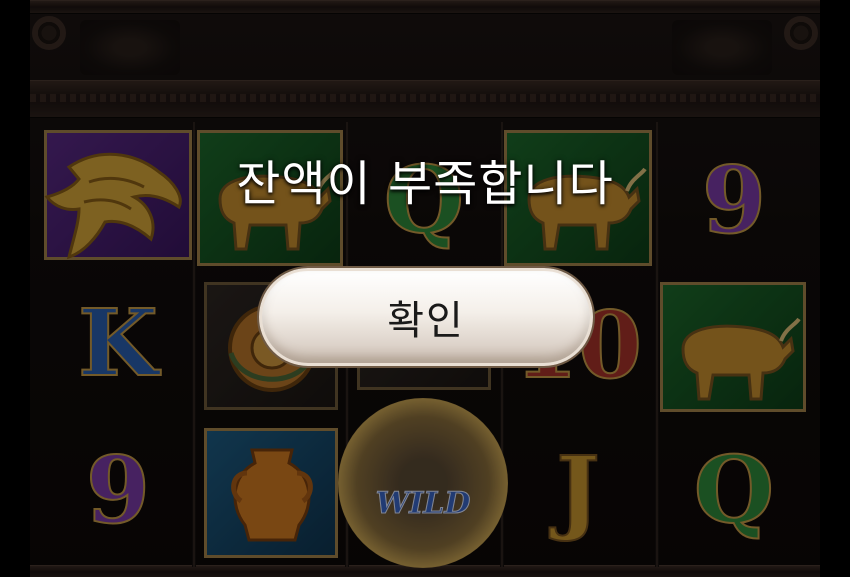  I want to click on insufficient-balance-message: 잔액이 부족합니다, so click(425, 184).